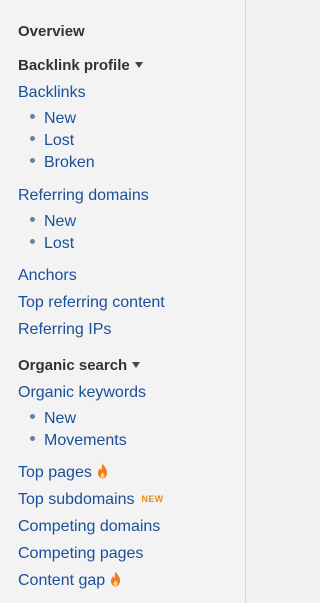  I want to click on nav-competing-domains-label: Competing domains, so click(89, 526).